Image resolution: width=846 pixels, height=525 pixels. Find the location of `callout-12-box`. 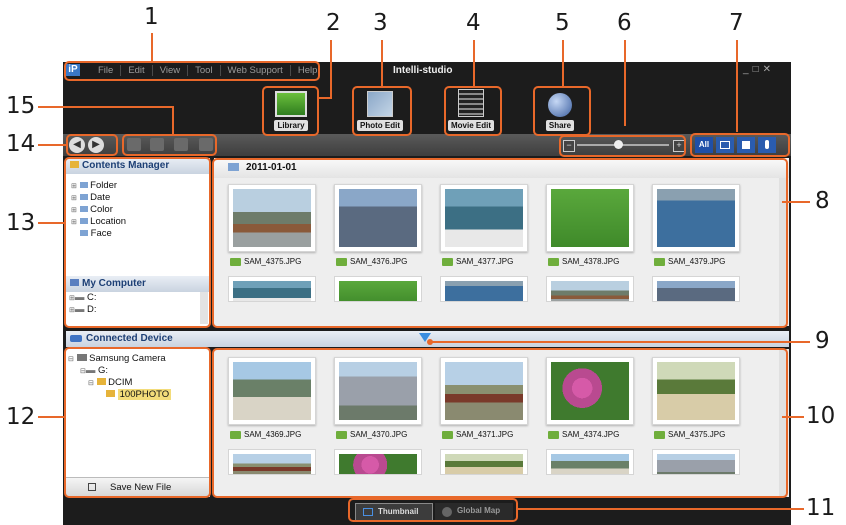

callout-12-box is located at coordinates (137, 422).